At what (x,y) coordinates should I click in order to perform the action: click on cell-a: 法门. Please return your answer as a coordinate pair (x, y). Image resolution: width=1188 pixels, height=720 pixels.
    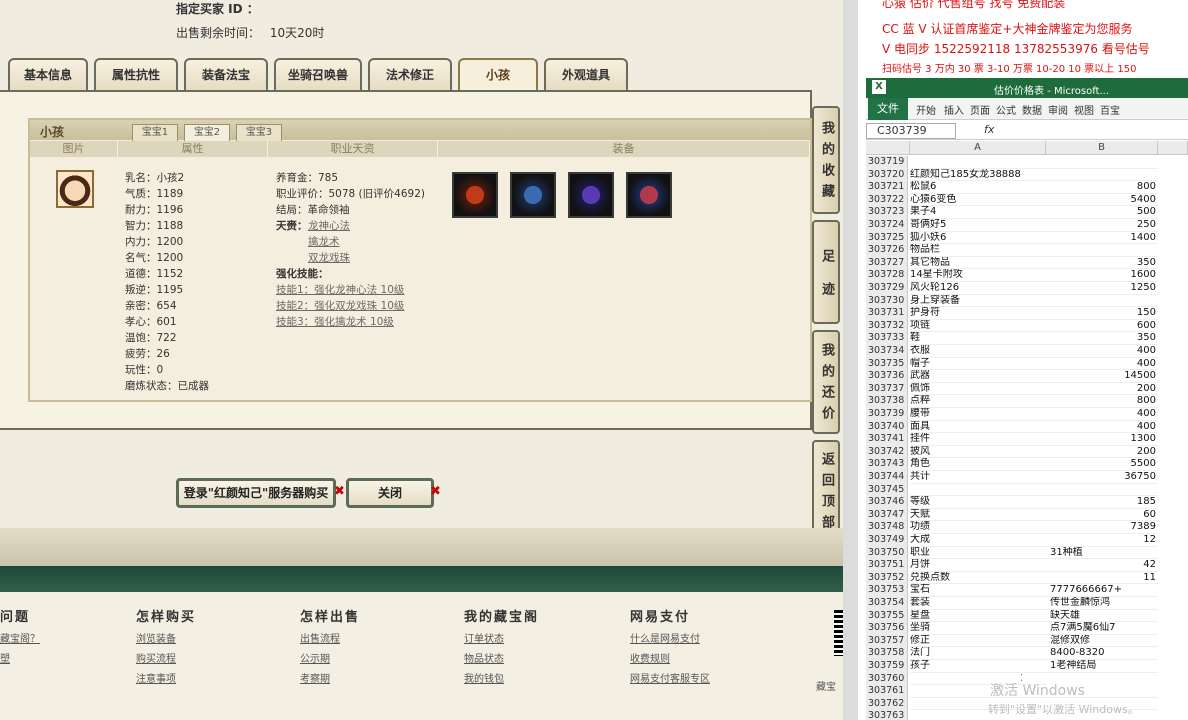
    Looking at the image, I should click on (978, 653).